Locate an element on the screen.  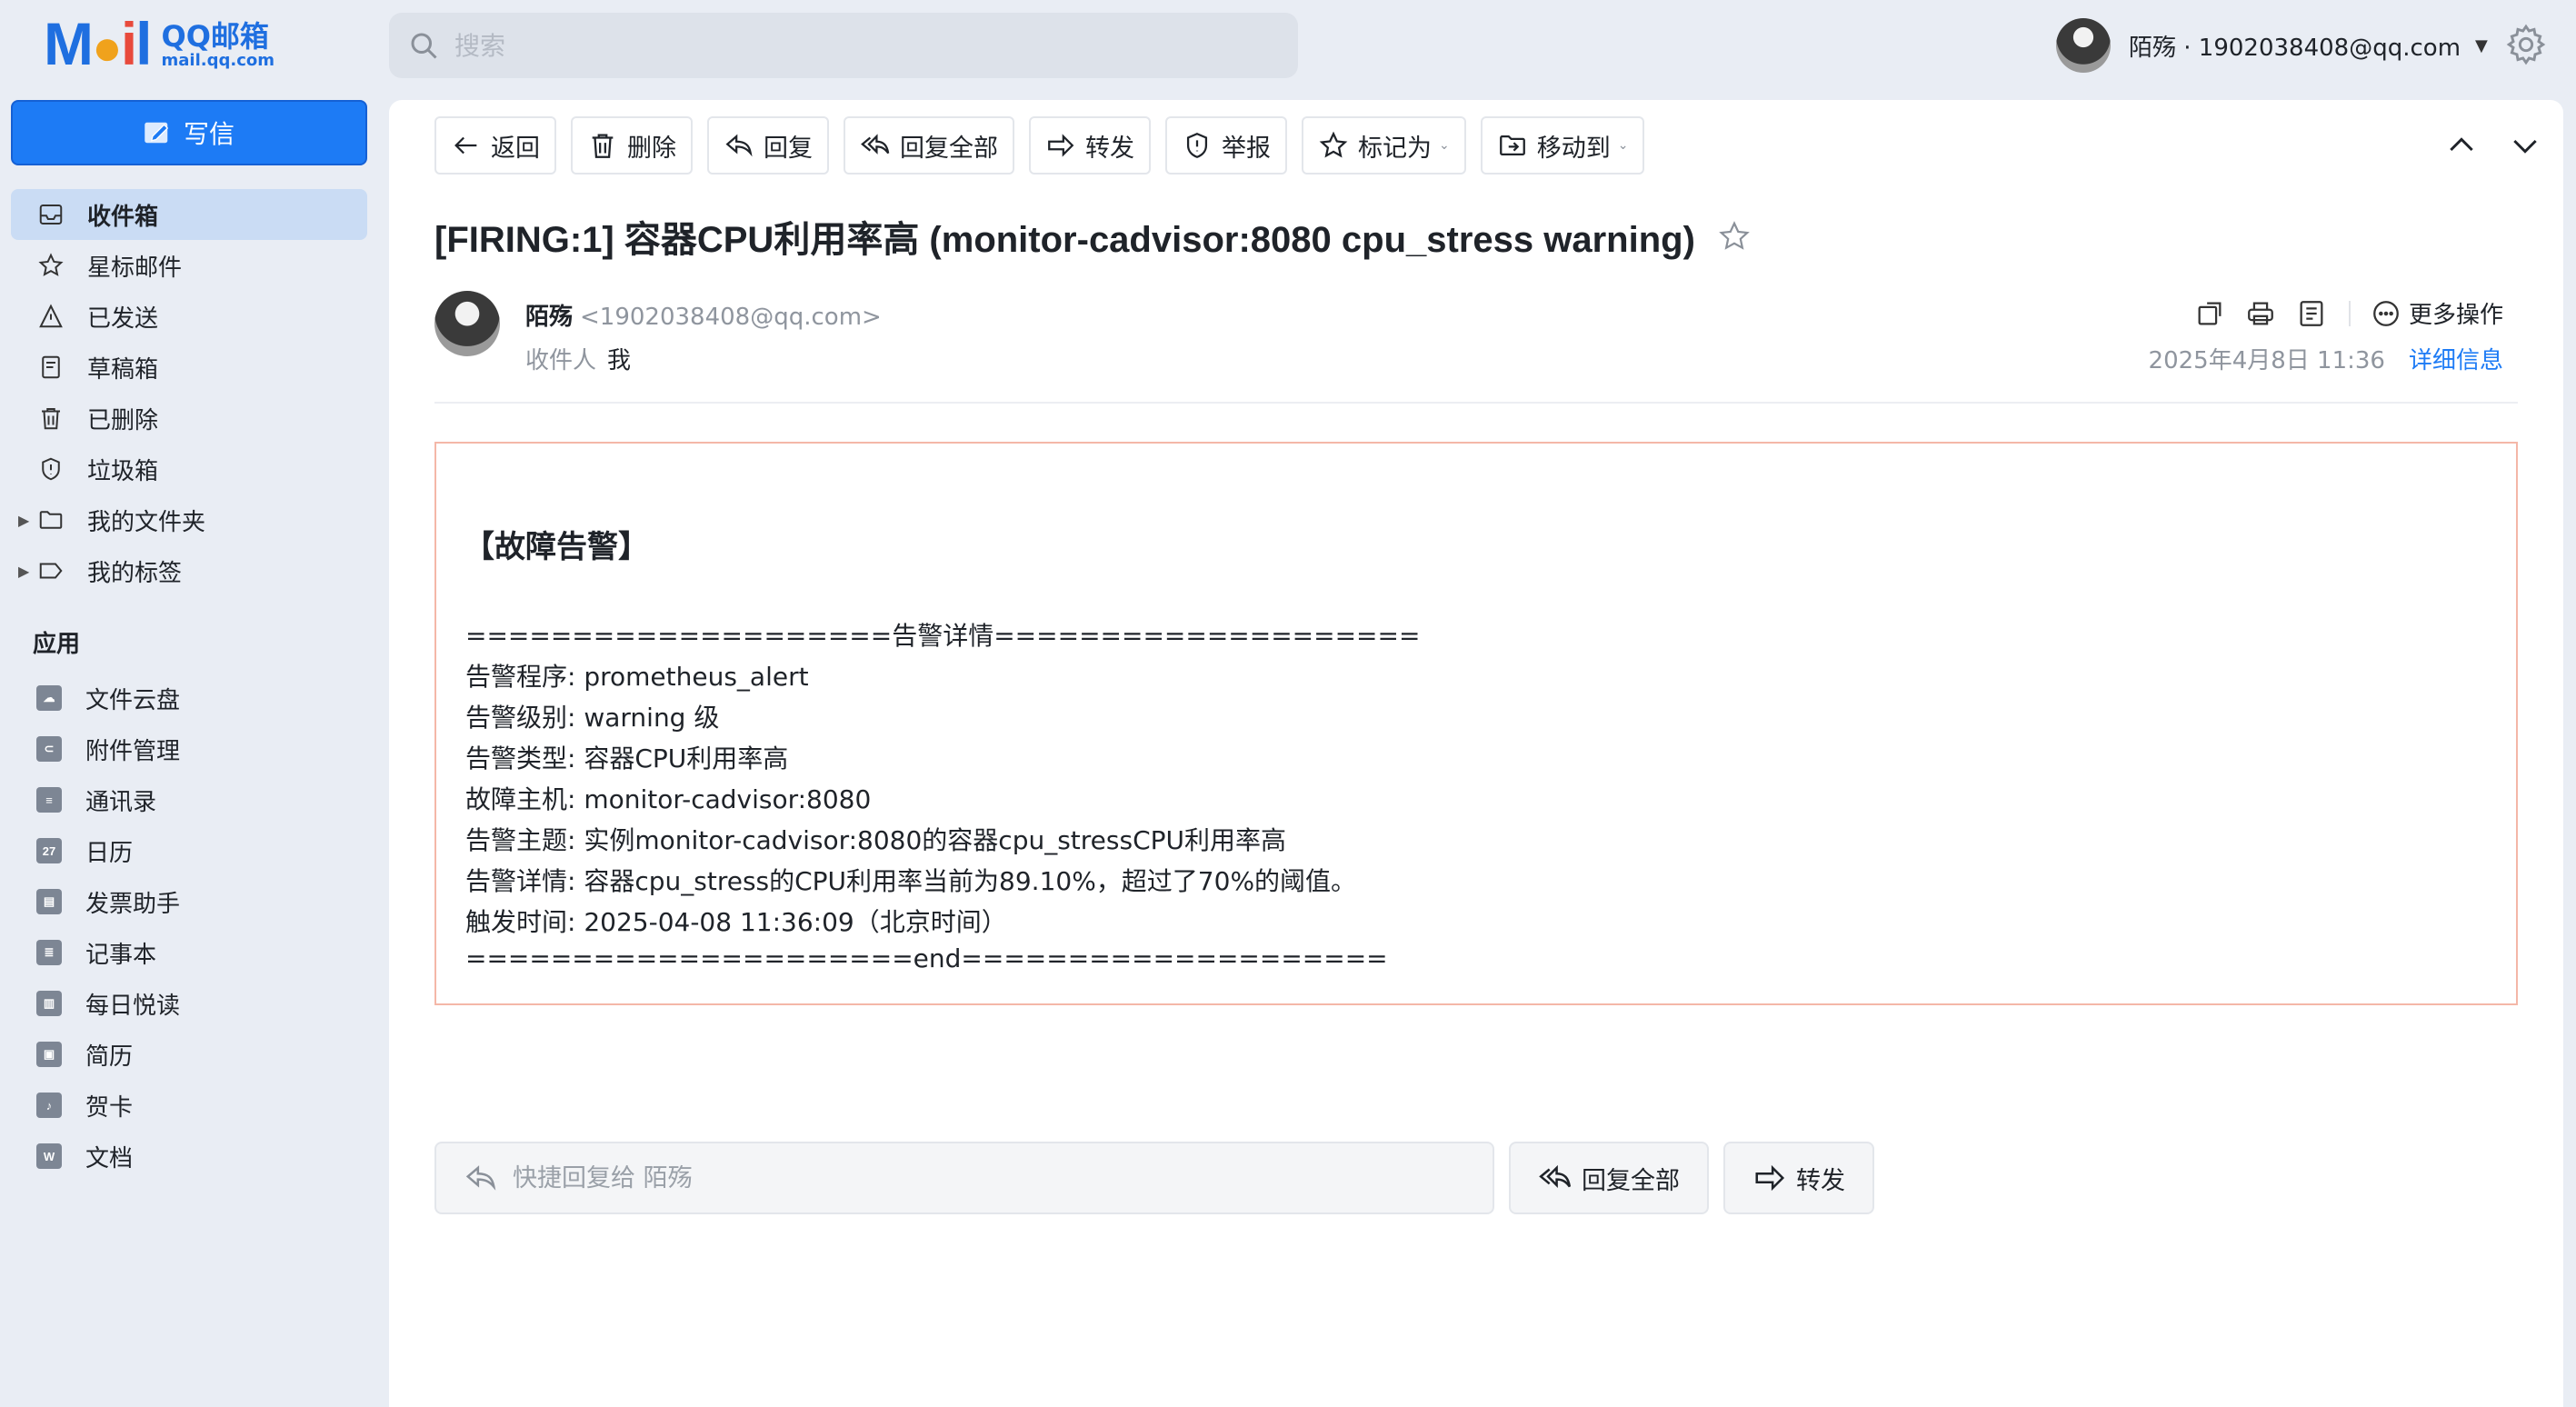
move-to-dropdown: 移动到 ⌄ is located at coordinates (1562, 145).